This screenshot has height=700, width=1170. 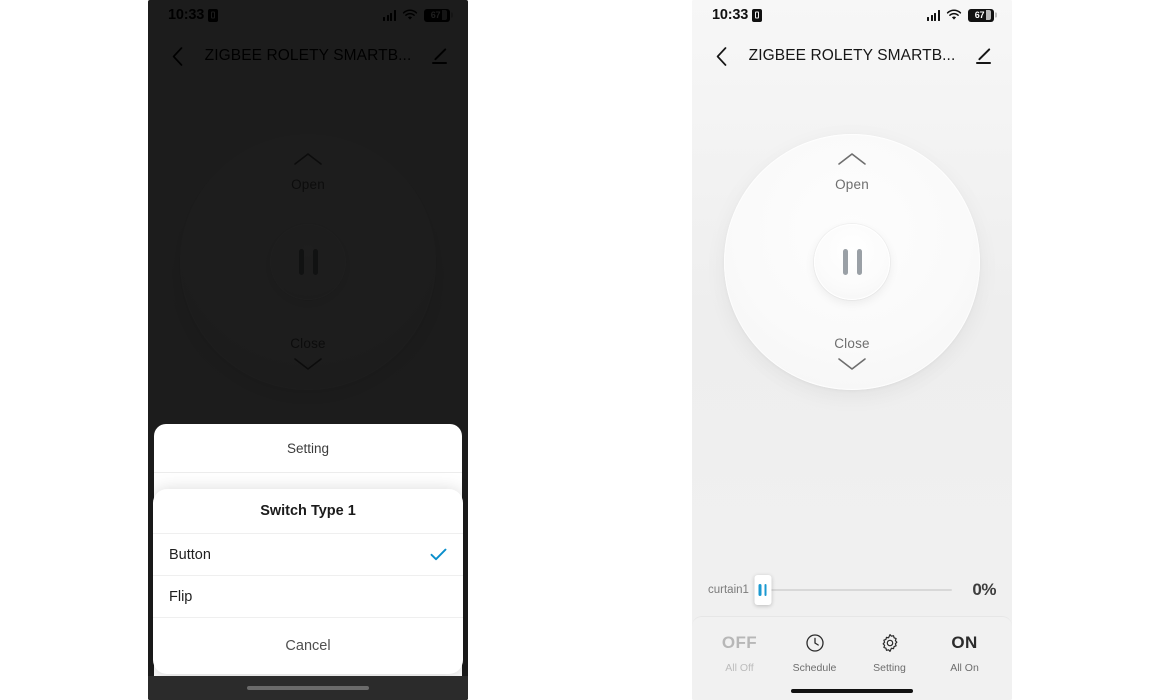 What do you see at coordinates (308, 448) in the screenshot?
I see `settings-sheet-title: Setting` at bounding box center [308, 448].